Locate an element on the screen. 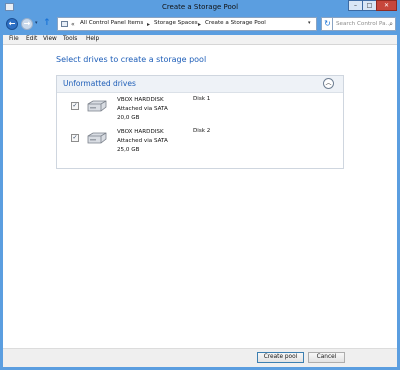  breadcrumb-overflow-icon: « is located at coordinates (73, 24).